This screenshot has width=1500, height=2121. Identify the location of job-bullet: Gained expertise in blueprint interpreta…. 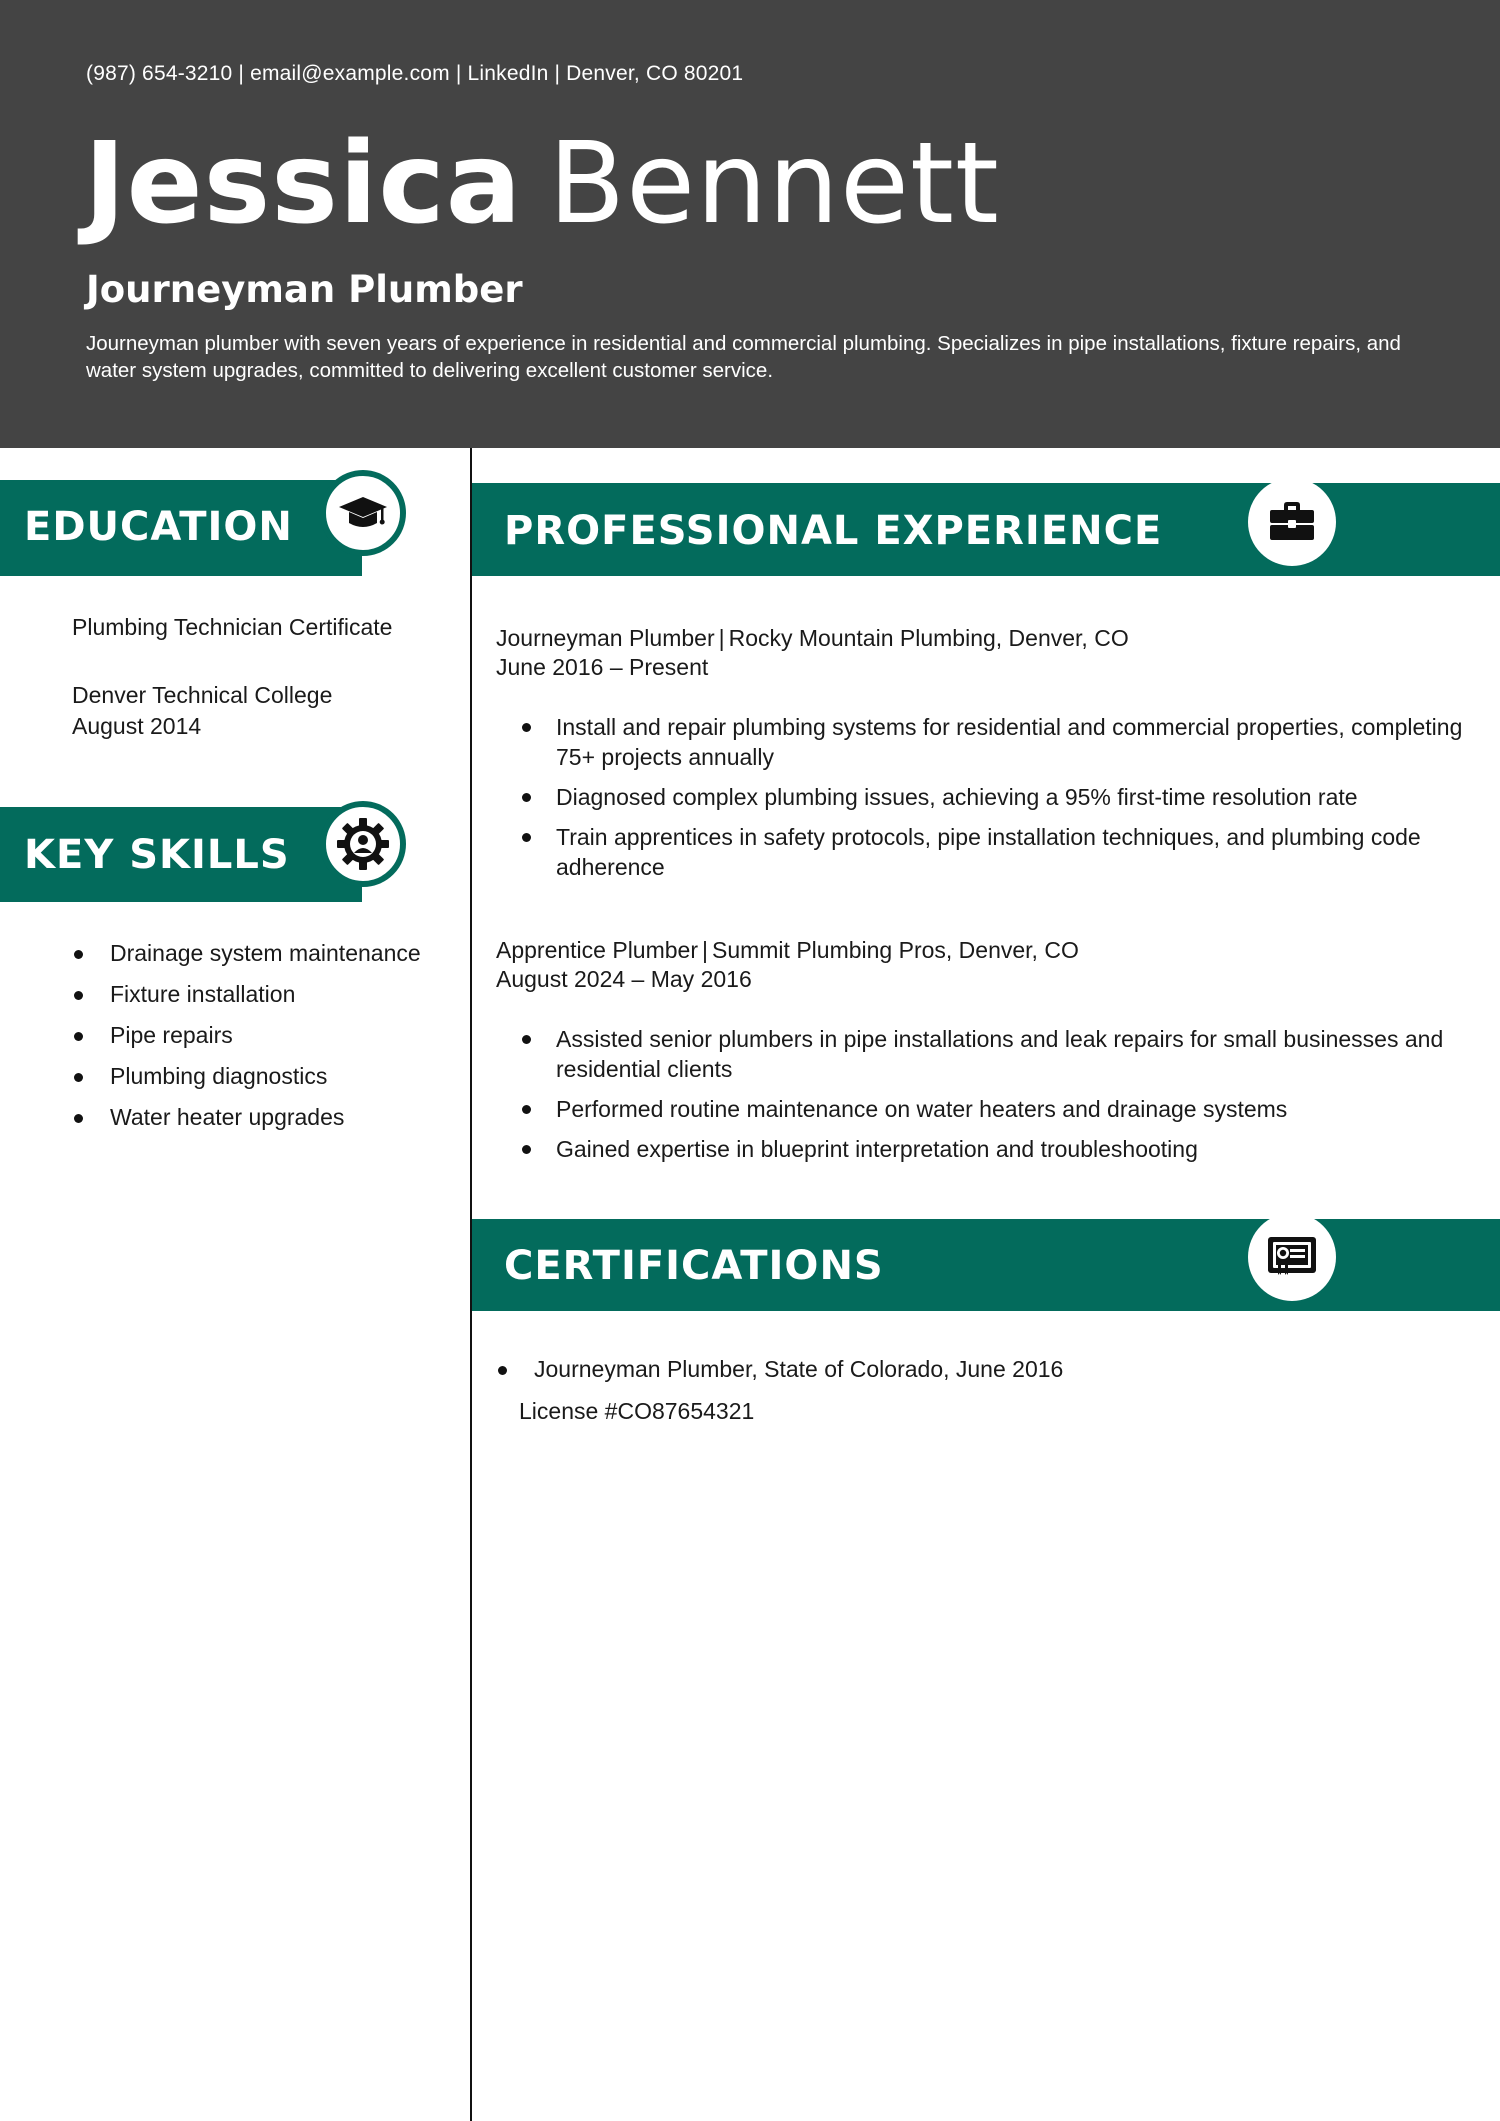
(991, 1149).